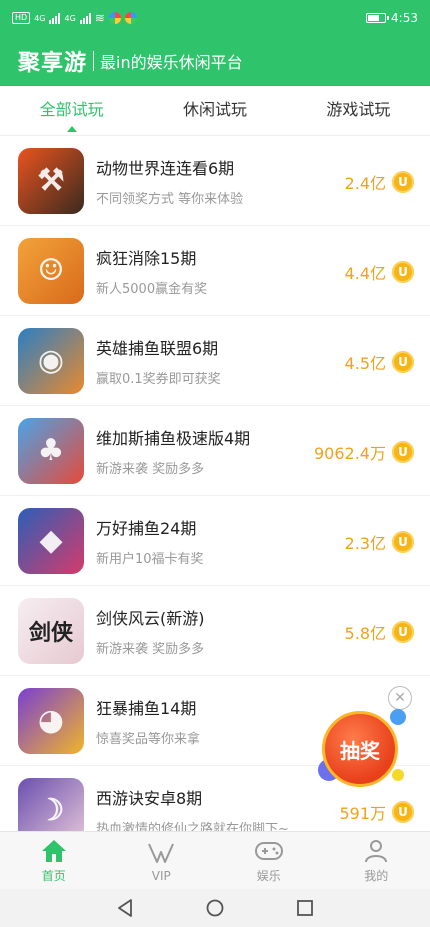  I want to click on reward-amount: 2.3亿, so click(365, 543).